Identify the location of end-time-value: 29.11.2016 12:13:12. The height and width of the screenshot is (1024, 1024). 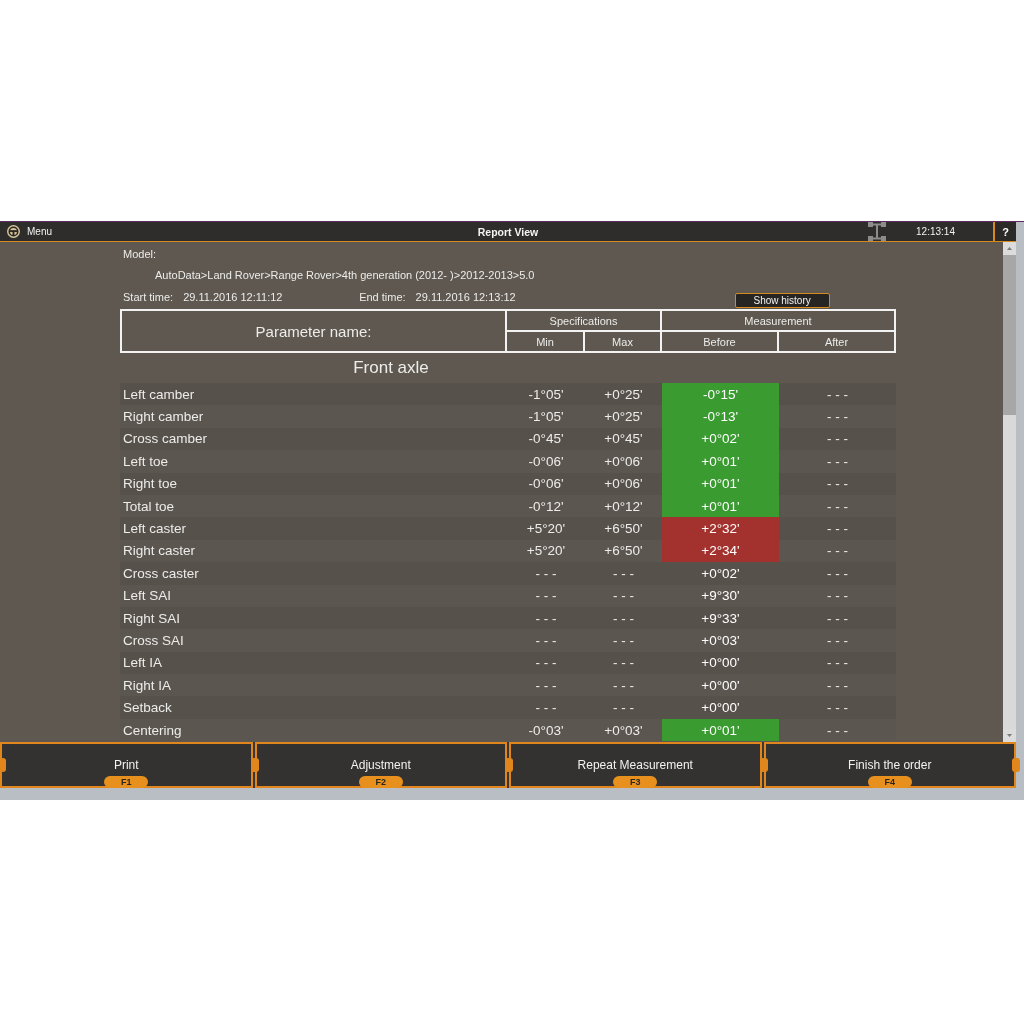
(465, 297).